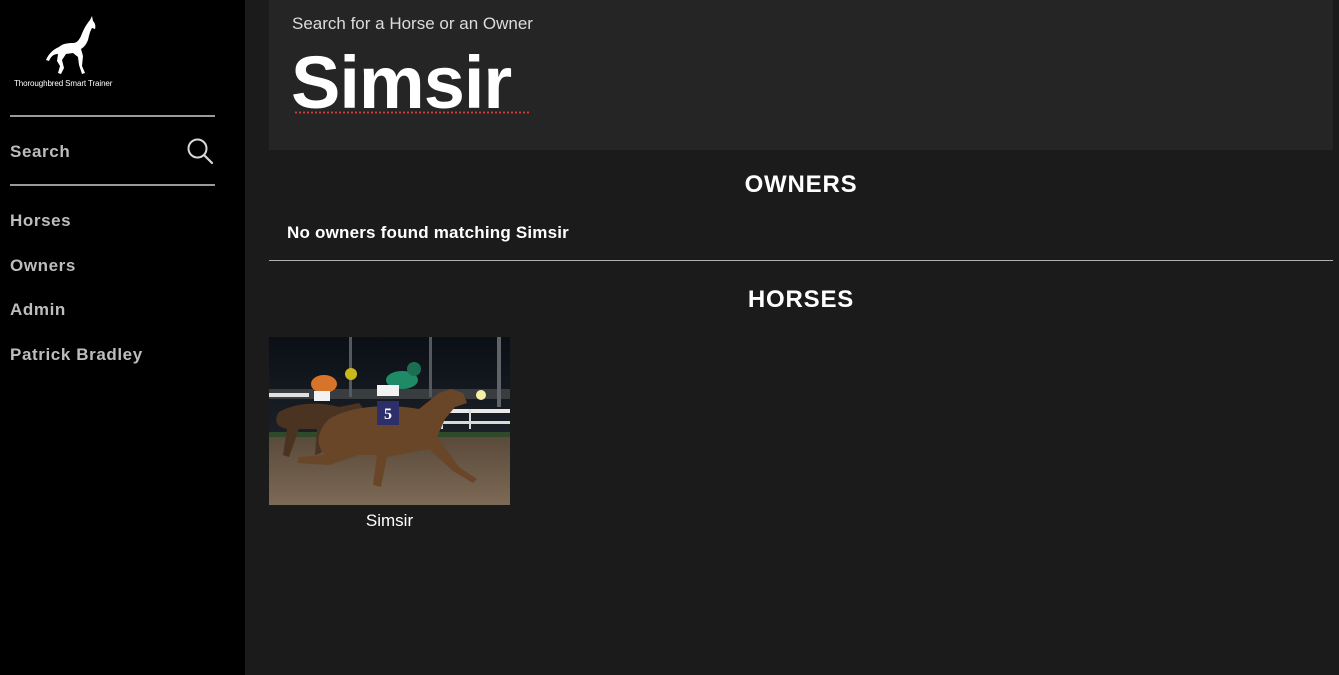 This screenshot has width=1339, height=675. Describe the element at coordinates (40, 151) in the screenshot. I see `sidebar-search-label: Search` at that location.